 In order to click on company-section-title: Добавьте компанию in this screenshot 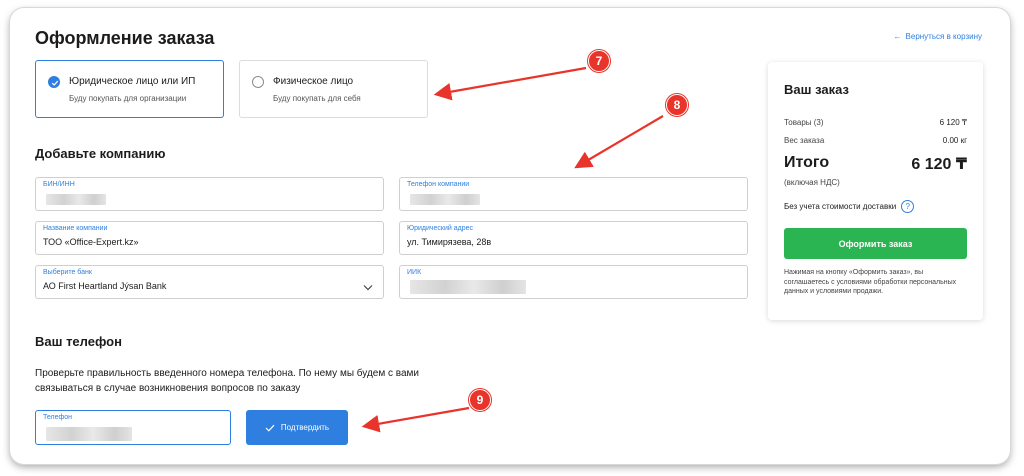, I will do `click(100, 153)`.